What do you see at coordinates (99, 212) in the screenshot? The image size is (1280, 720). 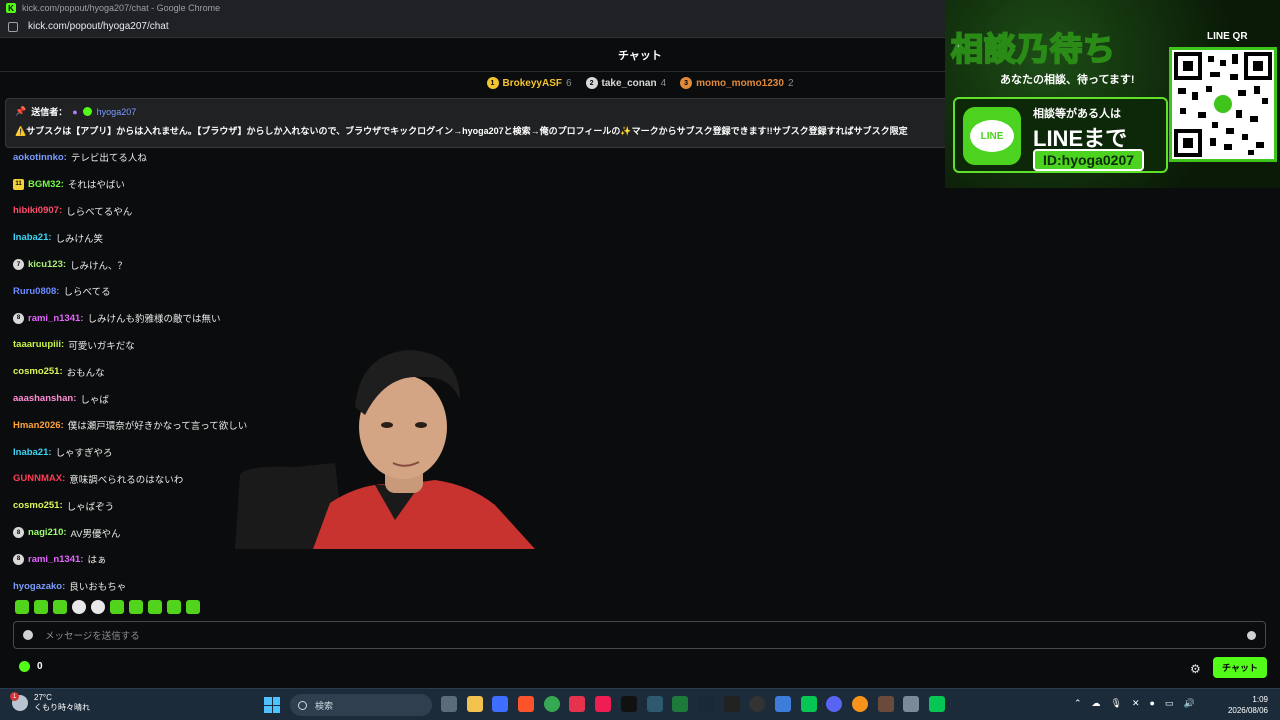 I see `chat-text: しらべてるやん` at bounding box center [99, 212].